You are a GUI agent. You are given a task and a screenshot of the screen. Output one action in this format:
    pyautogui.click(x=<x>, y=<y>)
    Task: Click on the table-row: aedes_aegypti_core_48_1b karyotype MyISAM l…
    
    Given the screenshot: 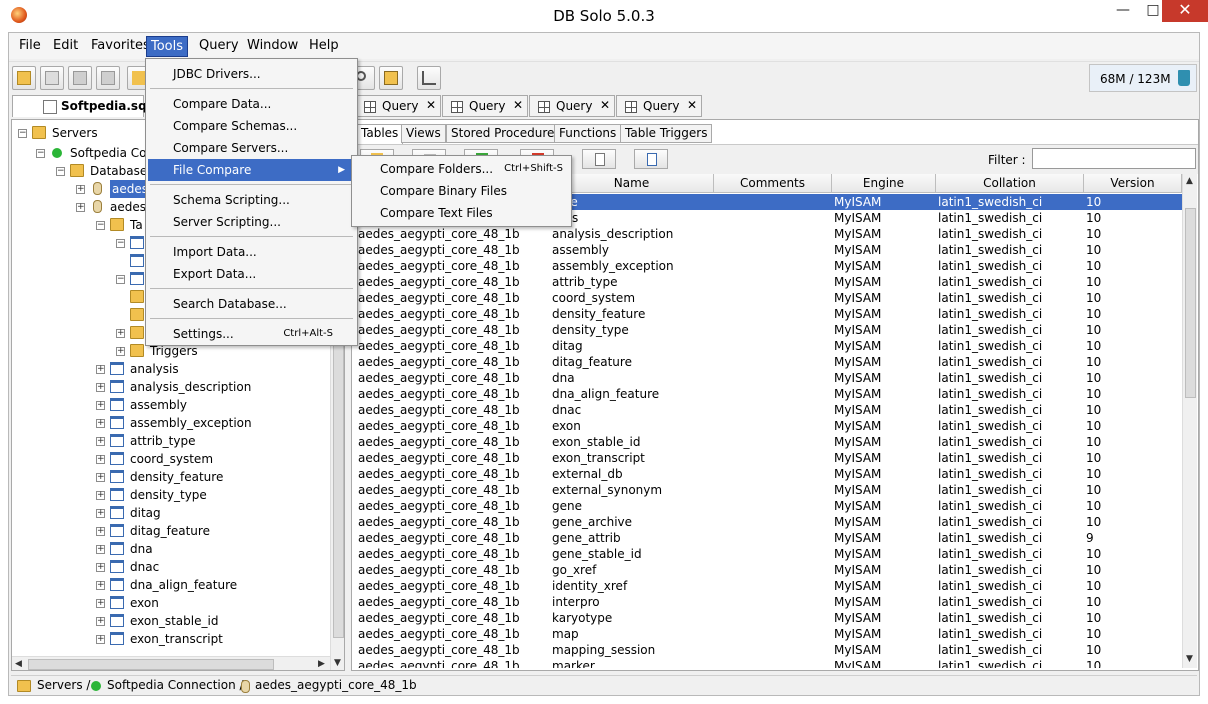 What is the action you would take?
    pyautogui.click(x=769, y=618)
    